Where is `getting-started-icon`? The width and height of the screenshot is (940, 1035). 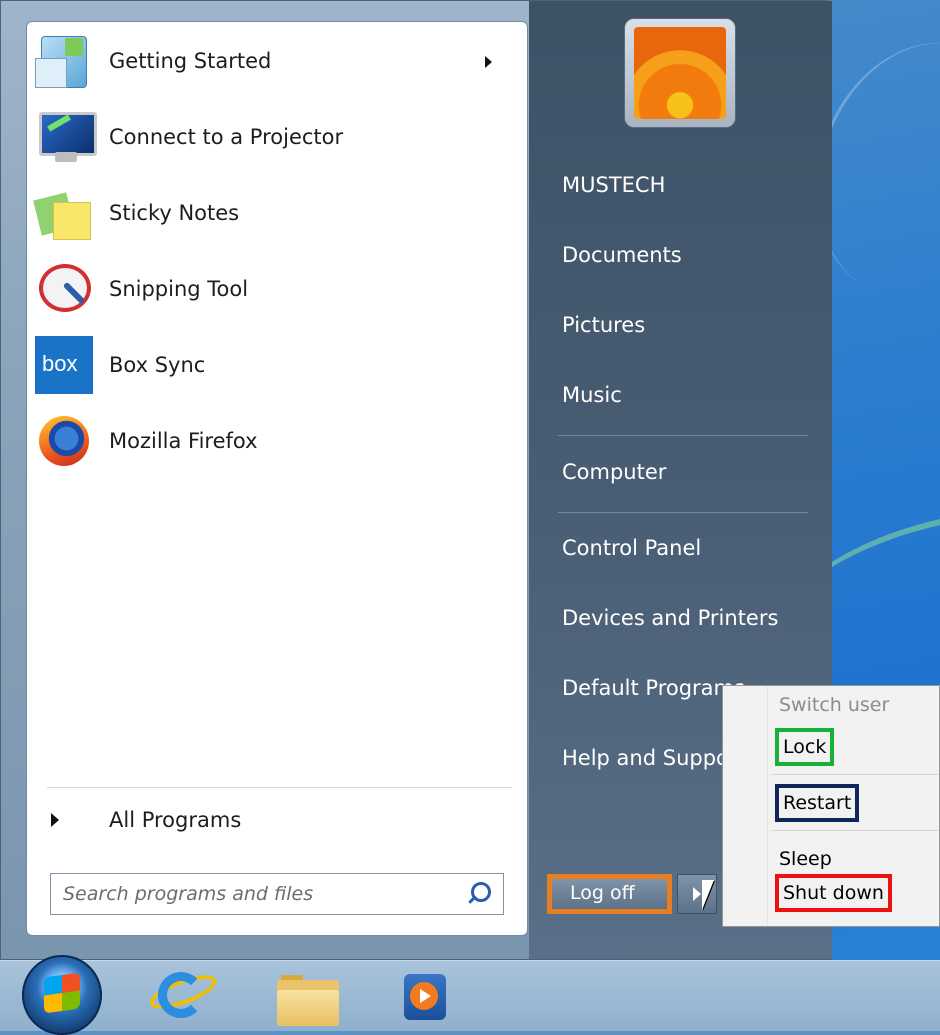
getting-started-icon is located at coordinates (64, 61).